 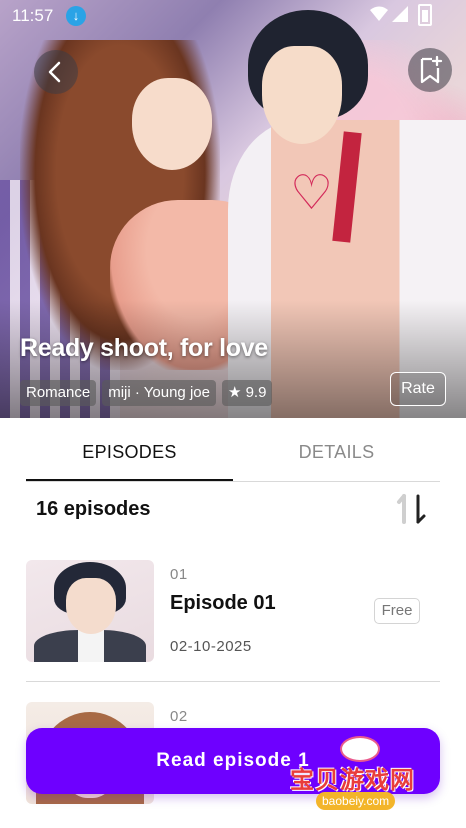 What do you see at coordinates (93, 509) in the screenshot?
I see `episode-count: 16 episodes` at bounding box center [93, 509].